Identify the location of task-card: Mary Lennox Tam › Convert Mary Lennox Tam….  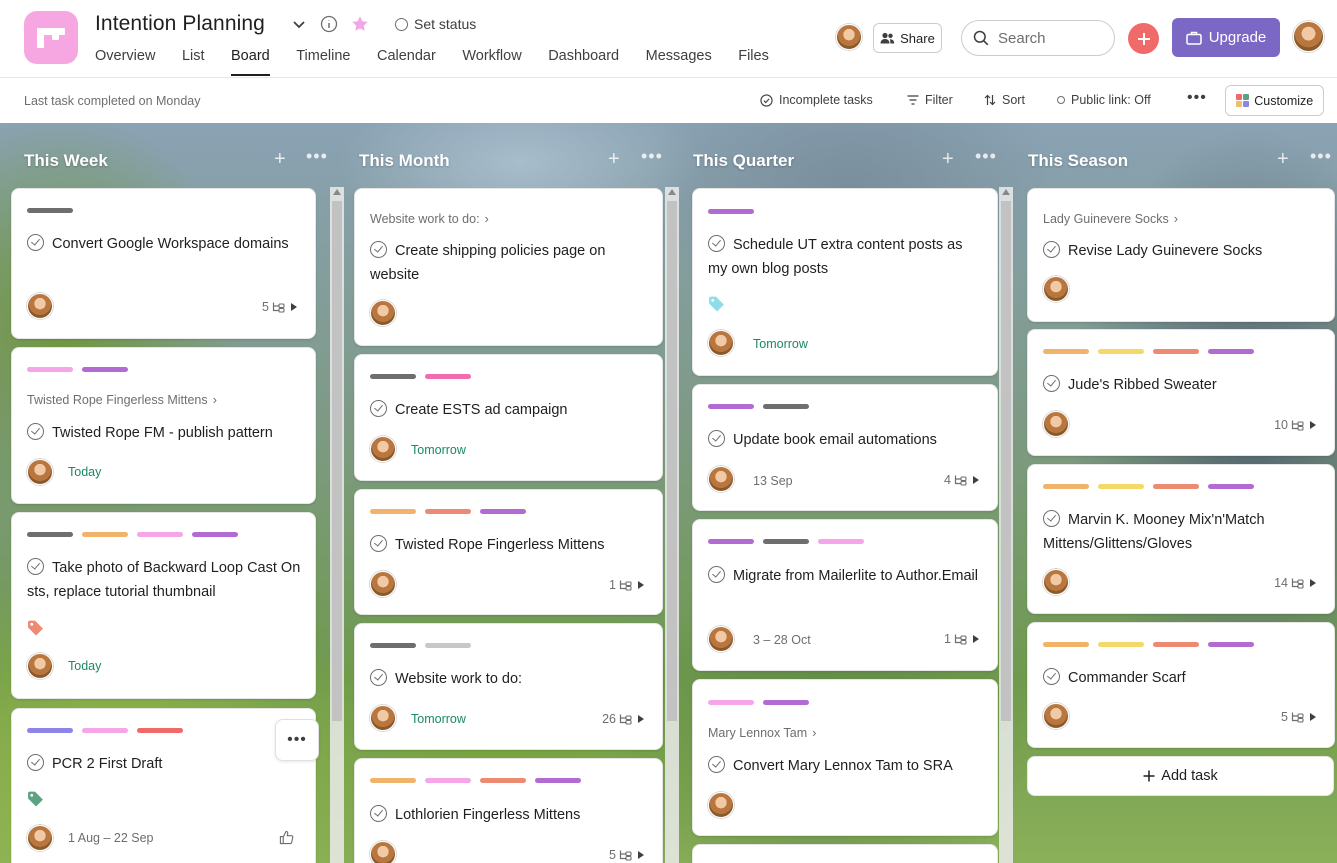
(845, 757).